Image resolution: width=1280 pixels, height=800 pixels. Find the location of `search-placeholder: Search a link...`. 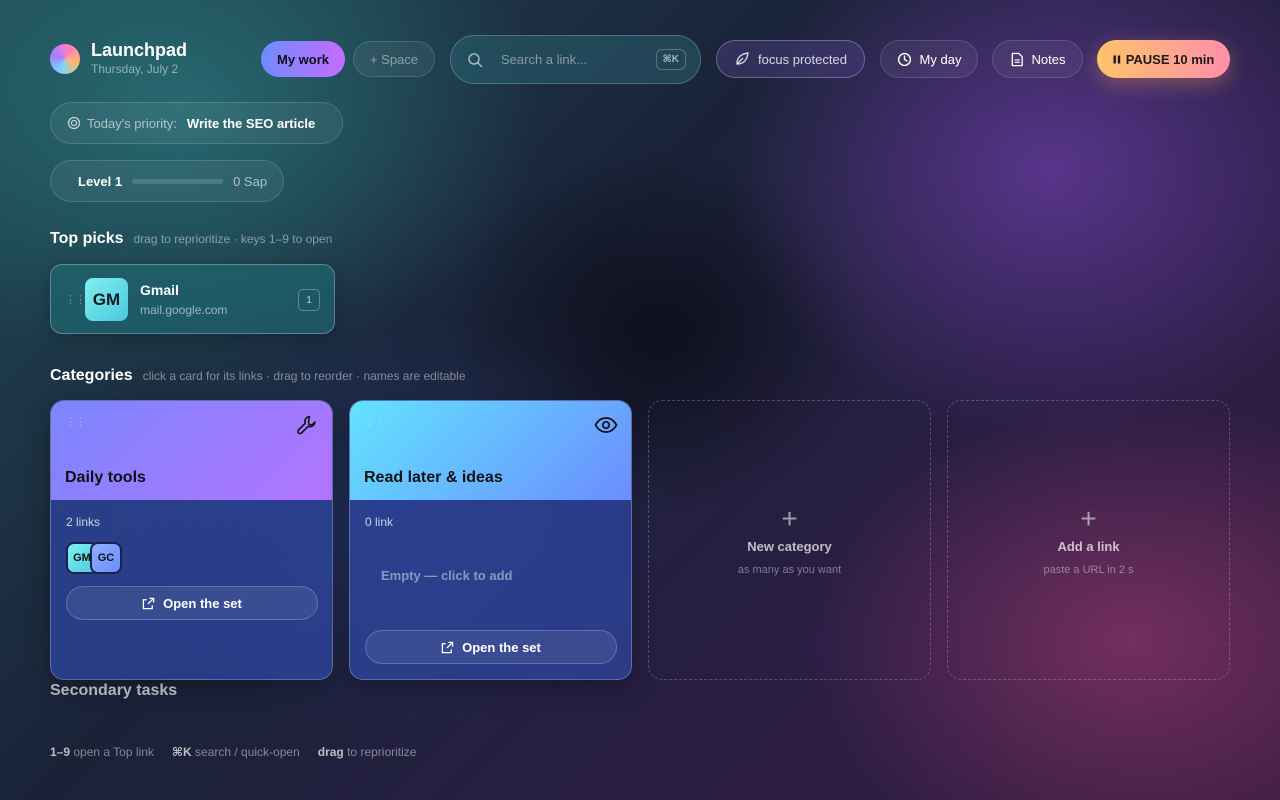

search-placeholder: Search a link... is located at coordinates (544, 59).